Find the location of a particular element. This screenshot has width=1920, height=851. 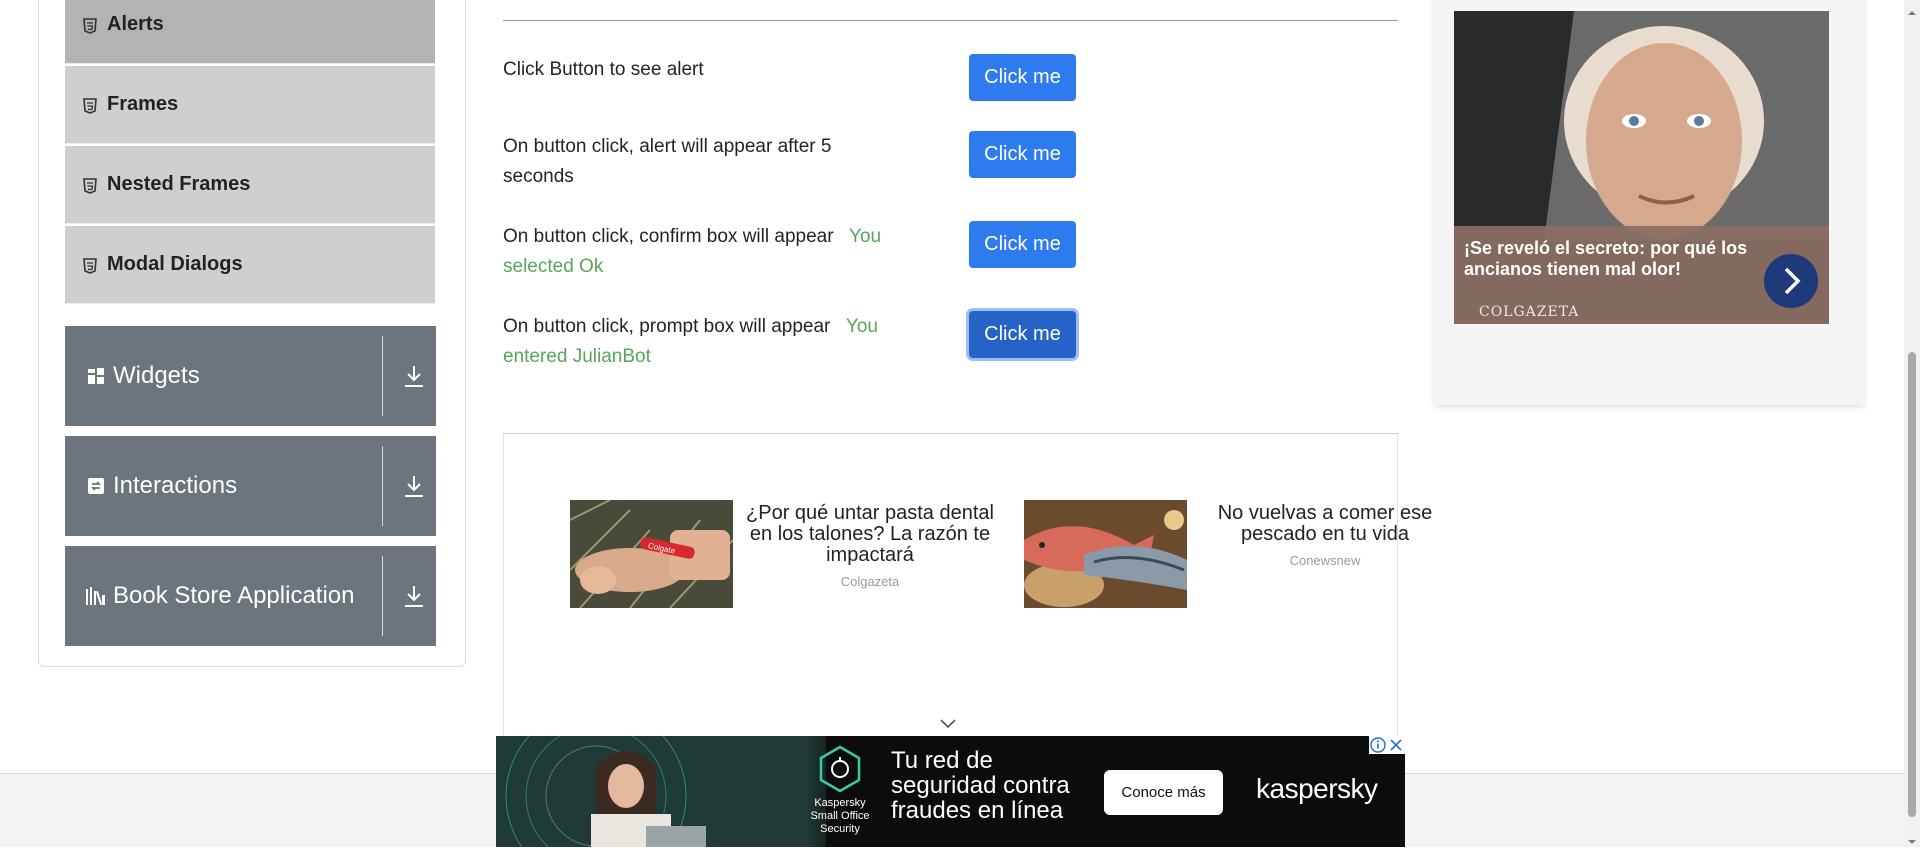

ad-source: Colgazeta is located at coordinates (870, 581).